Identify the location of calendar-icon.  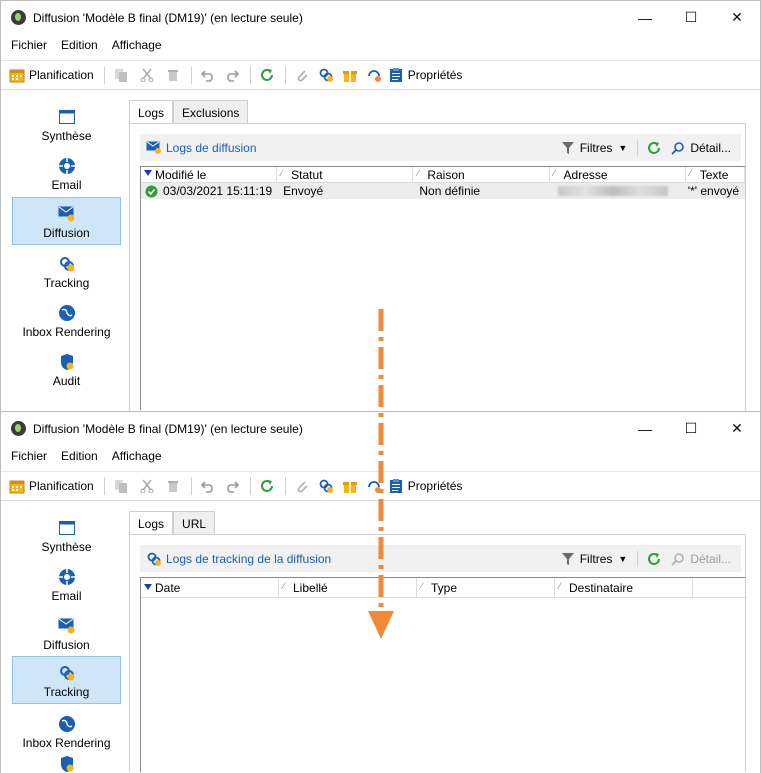
(17, 75).